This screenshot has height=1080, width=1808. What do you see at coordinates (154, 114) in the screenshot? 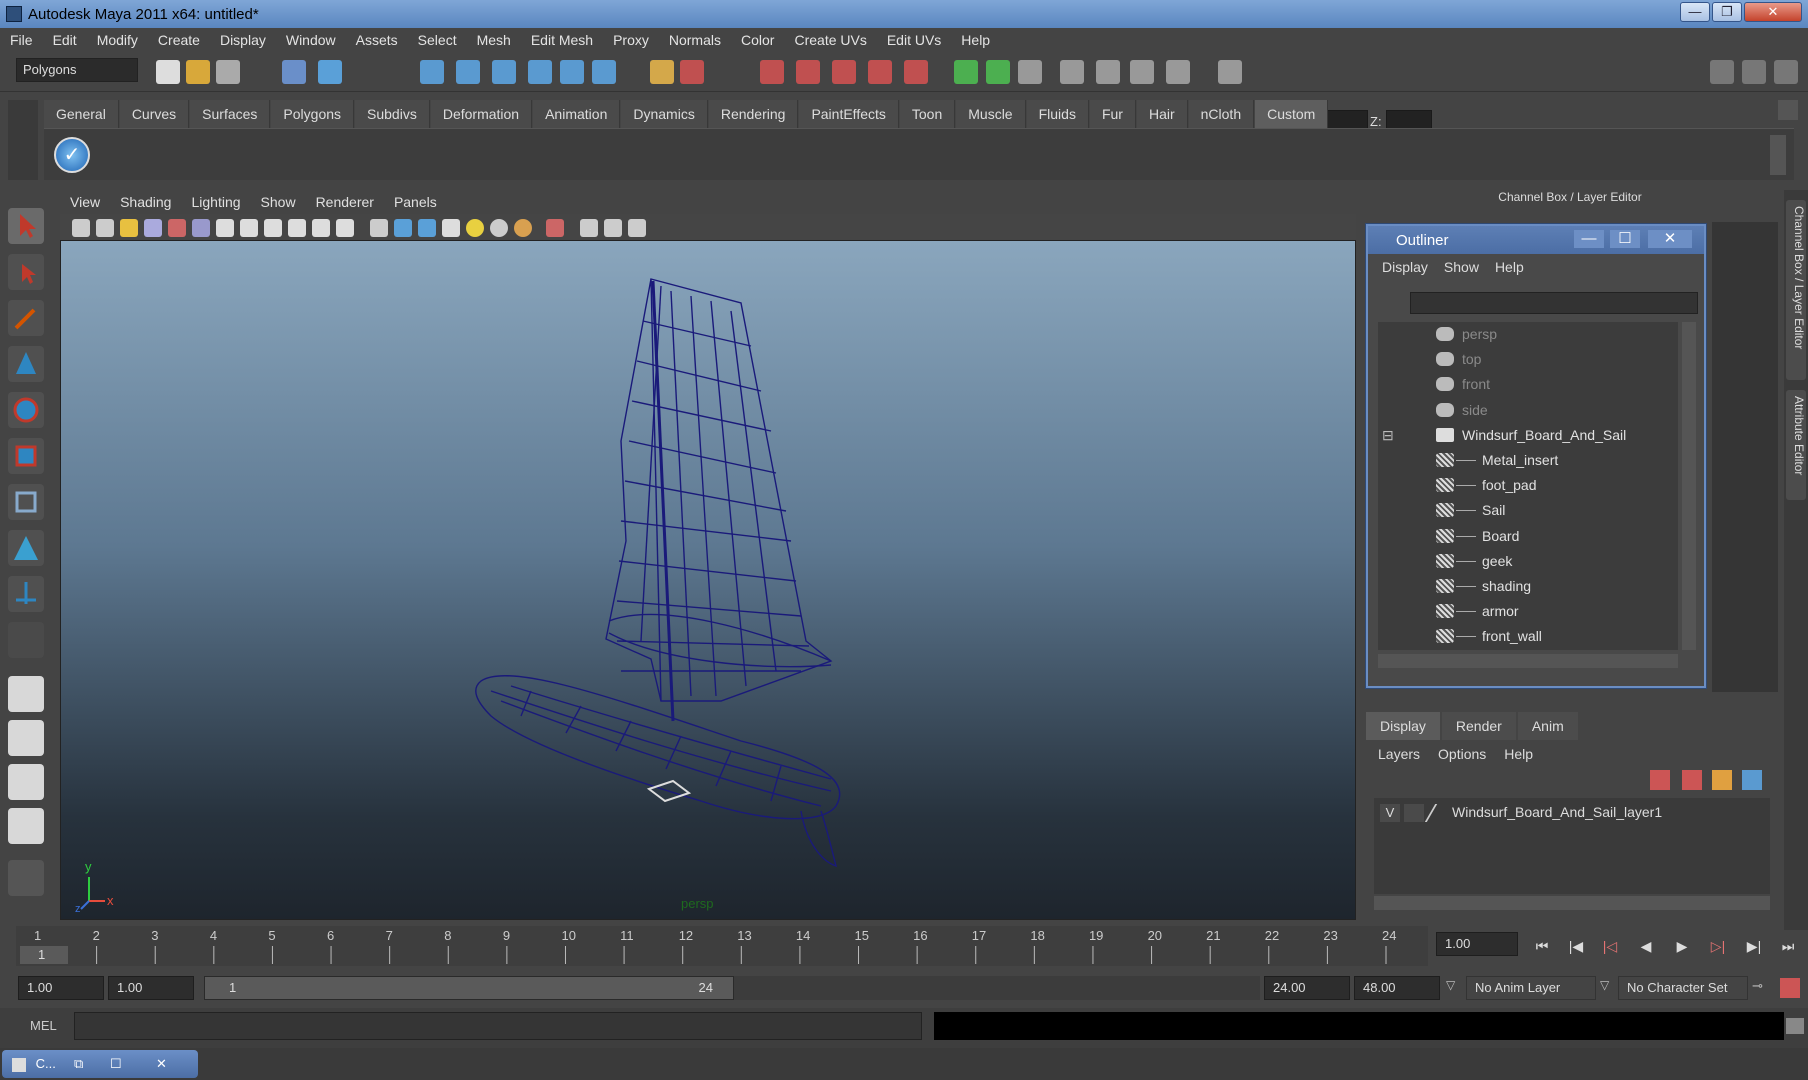
I see `shelf-tab-curves: Curves` at bounding box center [154, 114].